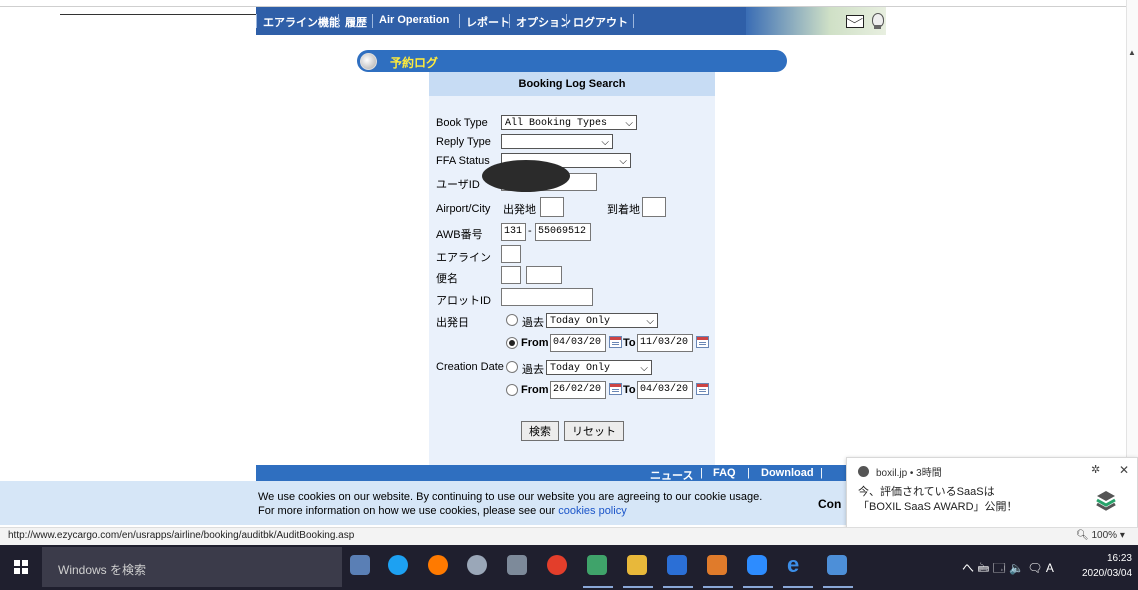 This screenshot has height=590, width=1138. What do you see at coordinates (569, 122) in the screenshot?
I see `book-type-select: All Booking Types ⌵` at bounding box center [569, 122].